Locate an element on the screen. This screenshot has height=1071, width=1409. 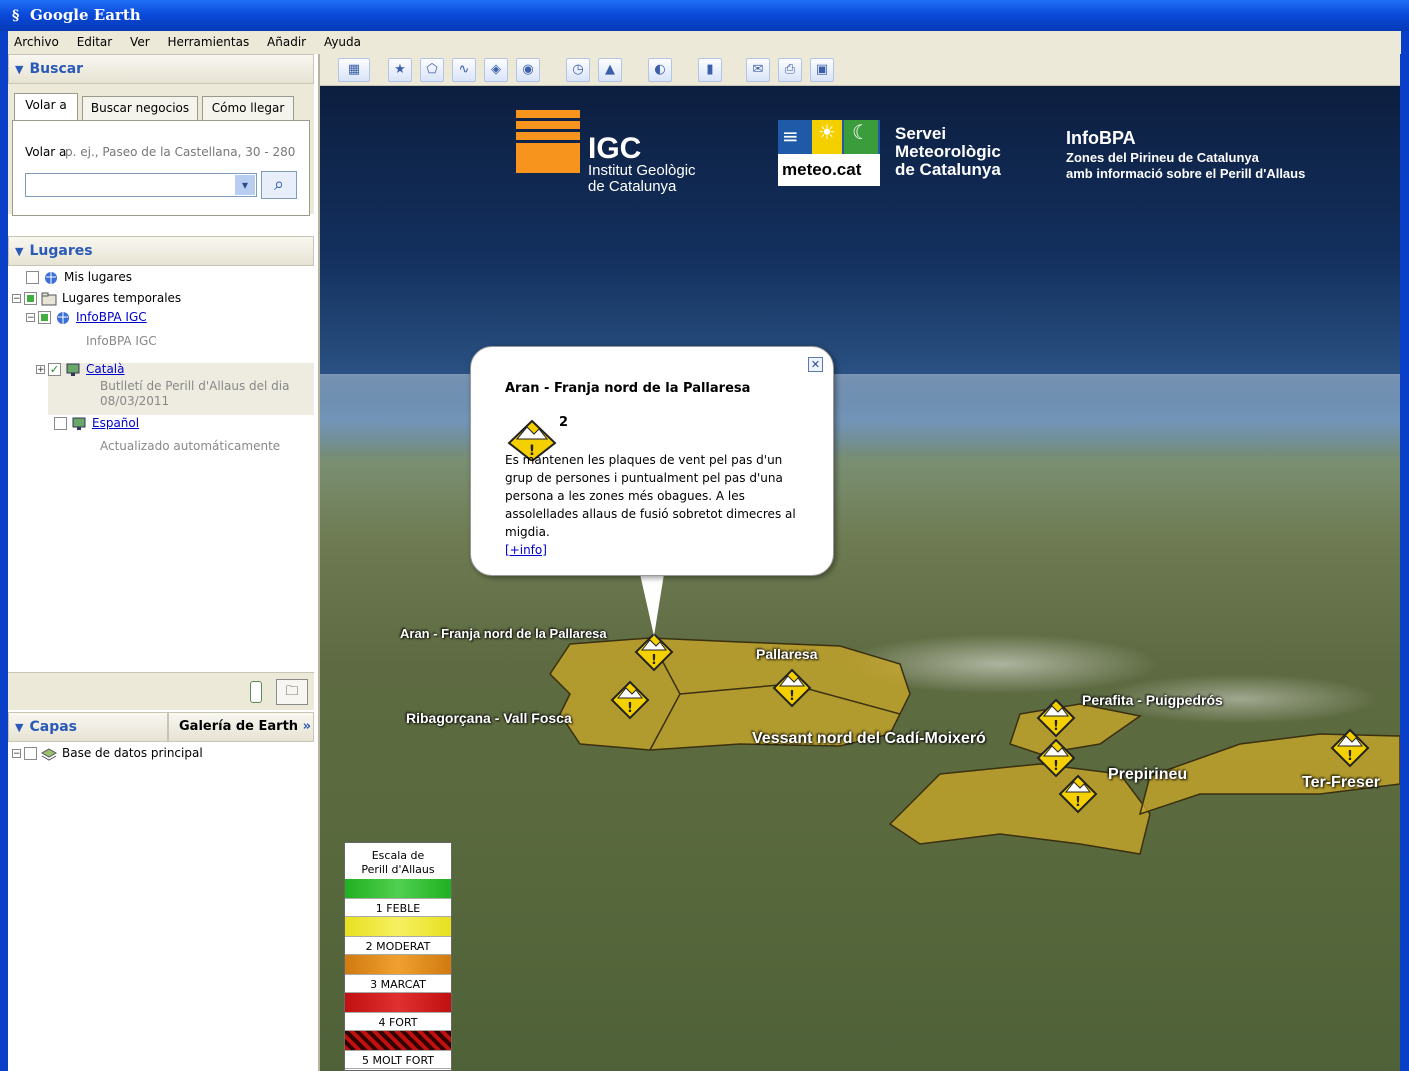
close-icon: ✕ is located at coordinates (815, 364).